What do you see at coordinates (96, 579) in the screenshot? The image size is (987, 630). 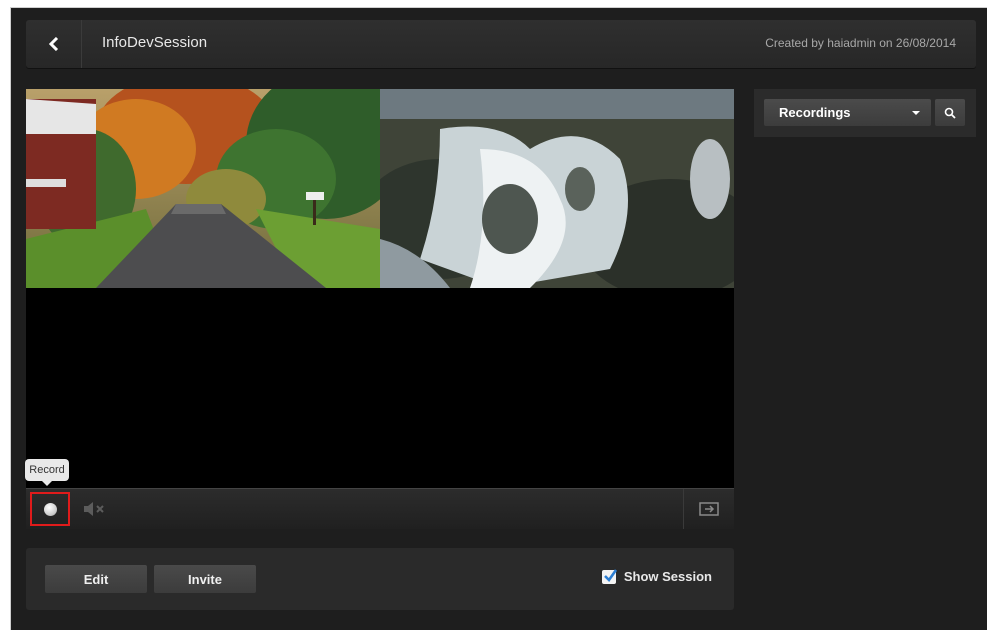 I see `edit-button: Edit` at bounding box center [96, 579].